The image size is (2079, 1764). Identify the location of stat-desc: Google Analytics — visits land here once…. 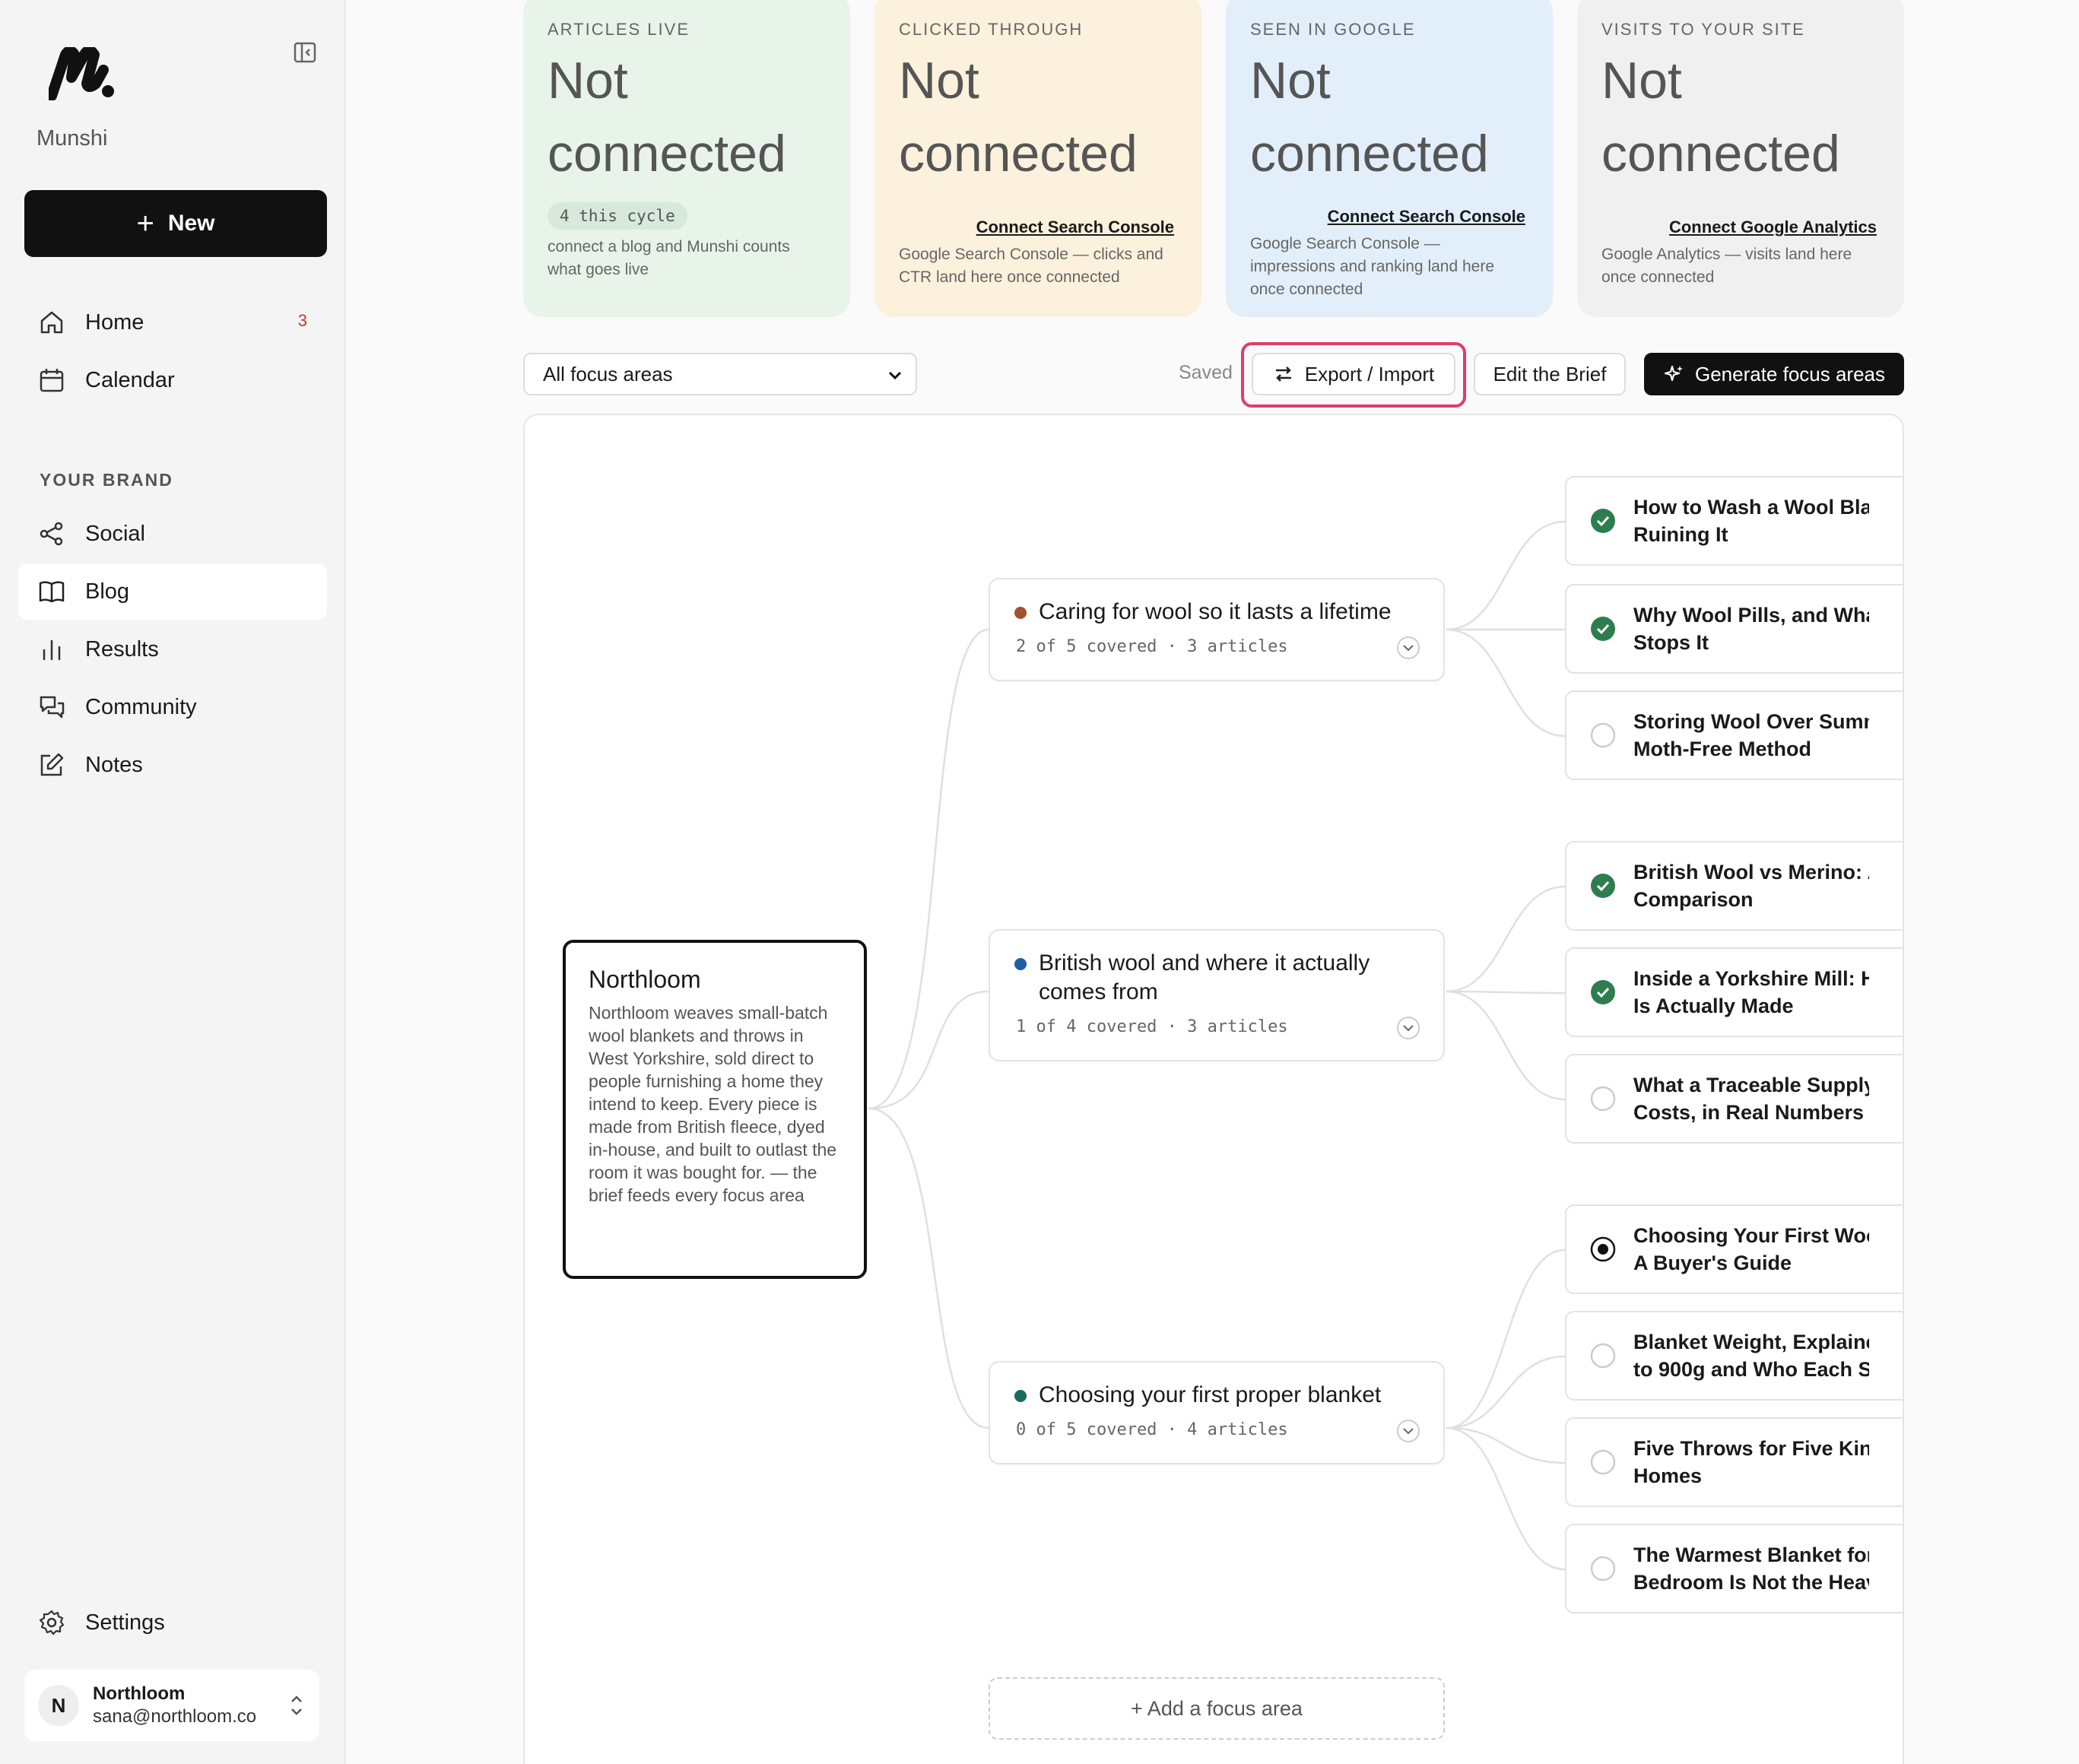
(1726, 266).